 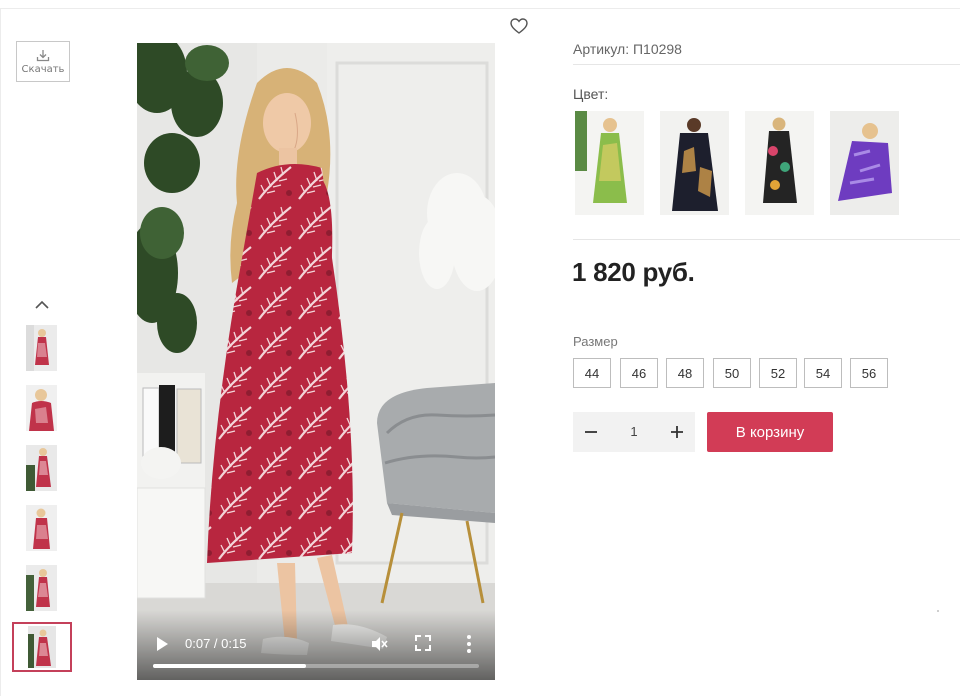 I want to click on thumbnail-item-active, so click(x=42, y=647).